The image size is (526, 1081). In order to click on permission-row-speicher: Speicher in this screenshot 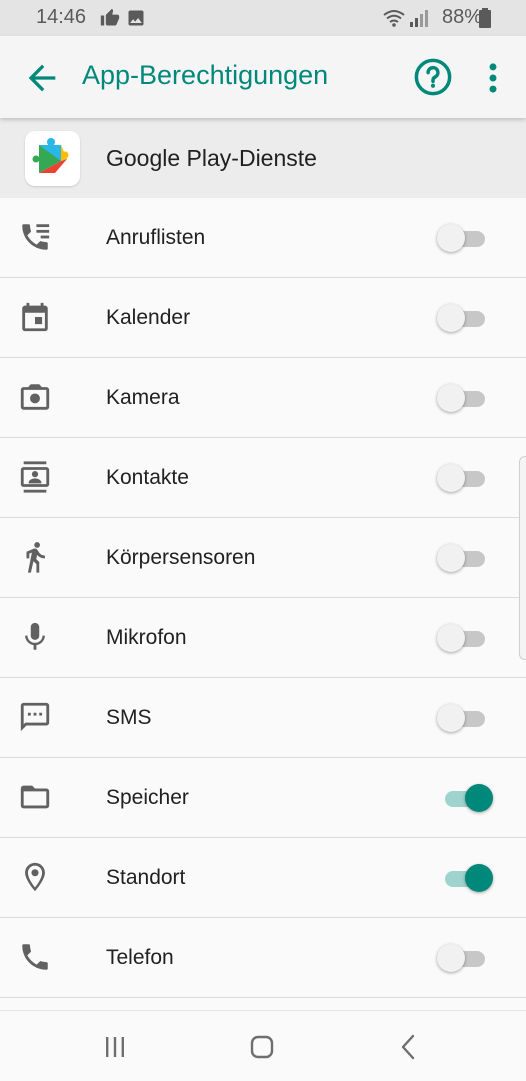, I will do `click(263, 798)`.